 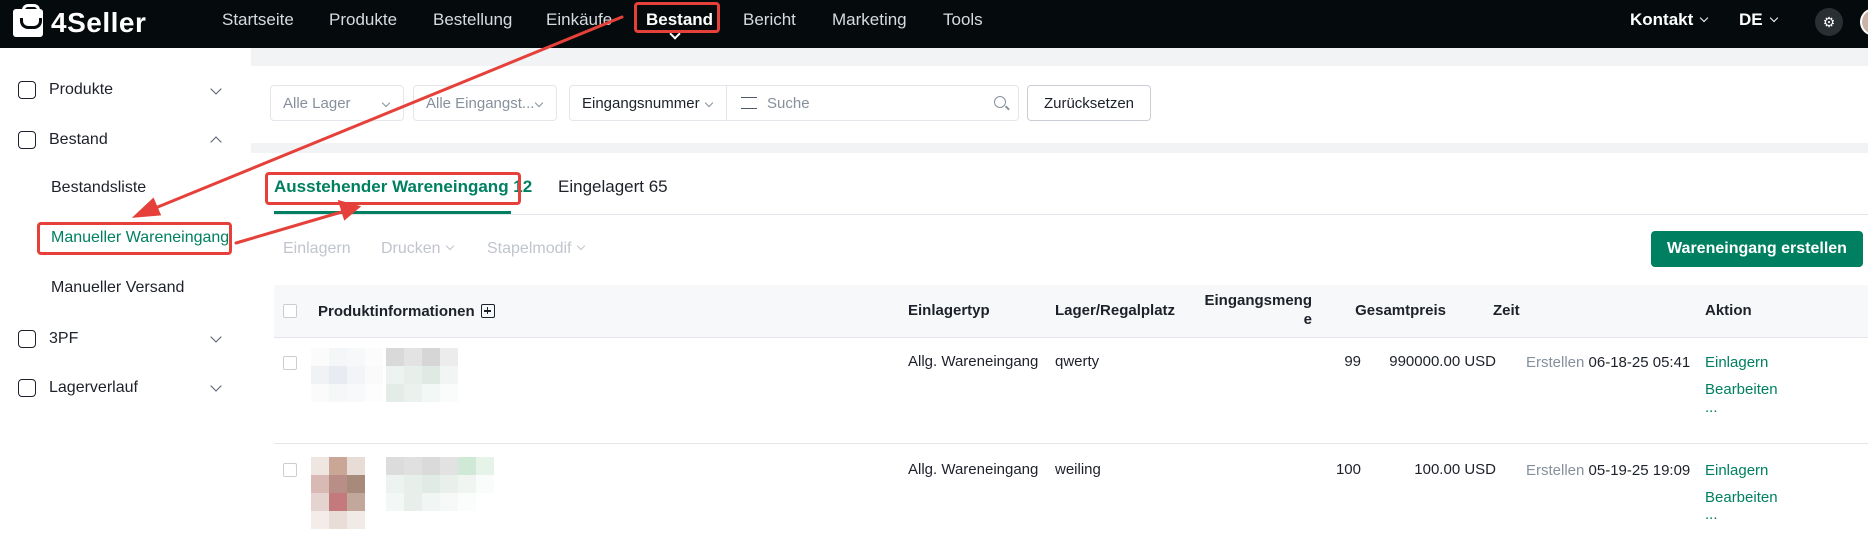 I want to click on row-location: weiling, so click(x=1078, y=469).